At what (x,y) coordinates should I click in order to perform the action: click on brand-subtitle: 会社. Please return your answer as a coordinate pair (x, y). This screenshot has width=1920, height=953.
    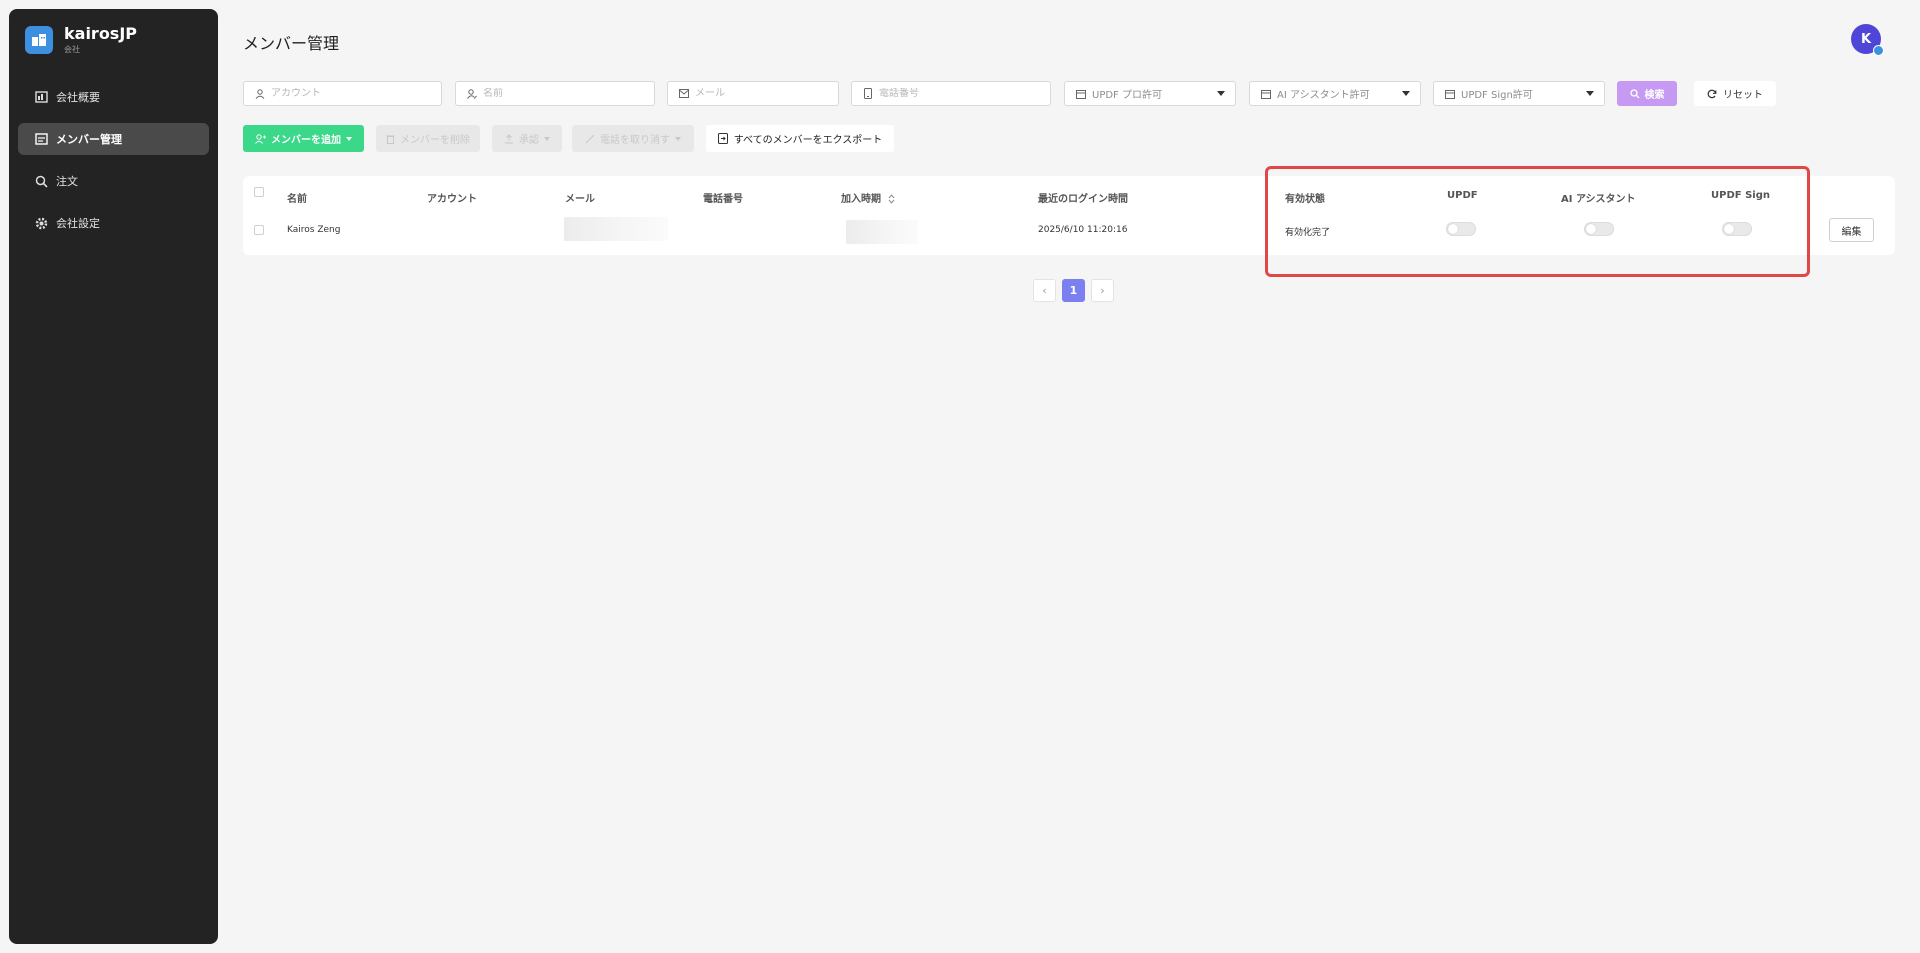
    Looking at the image, I should click on (72, 49).